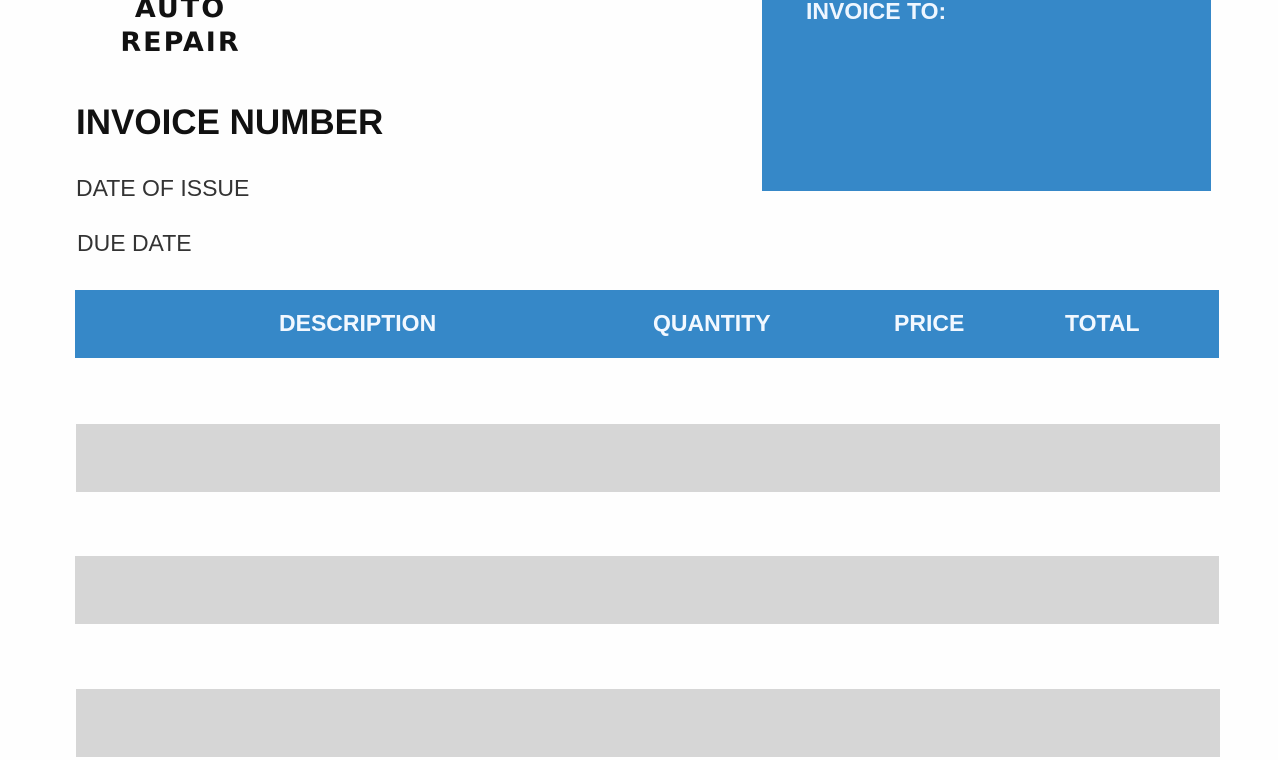  Describe the element at coordinates (712, 323) in the screenshot. I see `header-quantity: QUANTITY` at that location.